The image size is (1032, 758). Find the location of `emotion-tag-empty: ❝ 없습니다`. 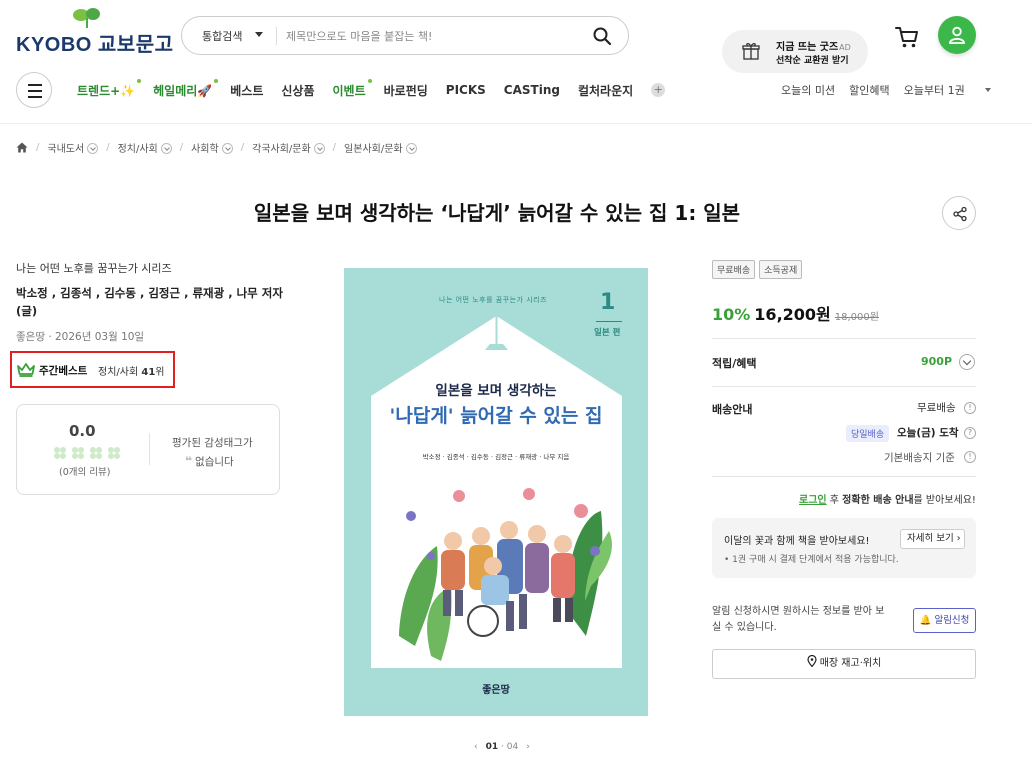

emotion-tag-empty: ❝ 없습니다 is located at coordinates (209, 461).